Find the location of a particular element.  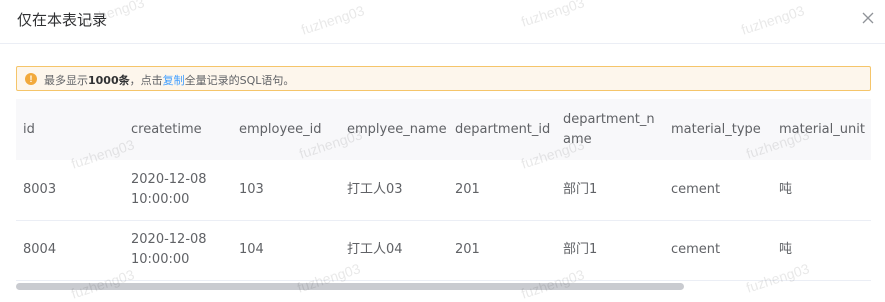

column-header-text: department_name is located at coordinates (609, 129).